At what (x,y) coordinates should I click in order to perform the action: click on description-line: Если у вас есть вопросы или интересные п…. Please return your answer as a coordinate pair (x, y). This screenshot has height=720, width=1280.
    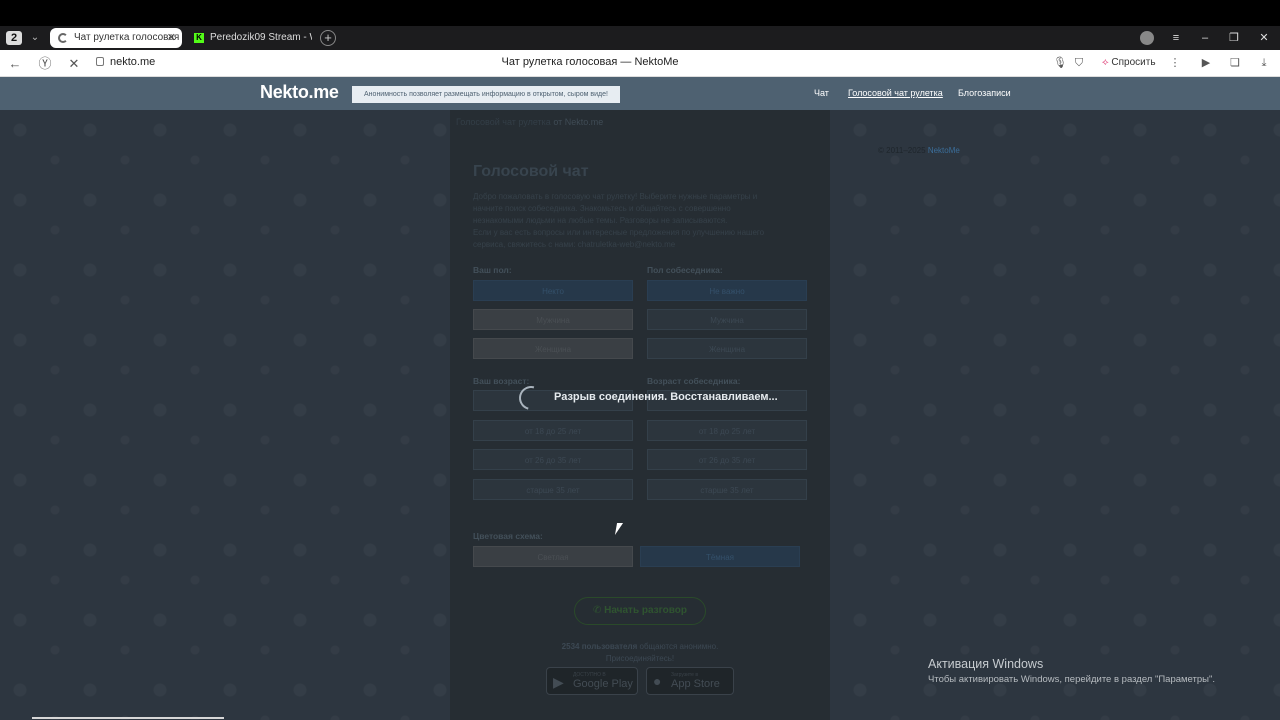
    Looking at the image, I should click on (619, 232).